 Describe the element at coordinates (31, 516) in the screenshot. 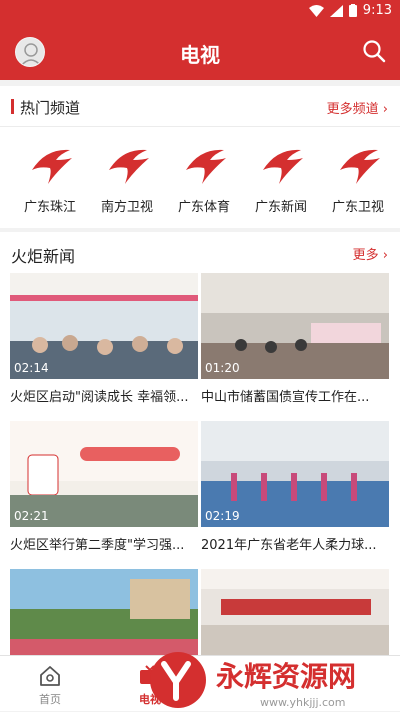

I see `duration-label: 02:21` at that location.